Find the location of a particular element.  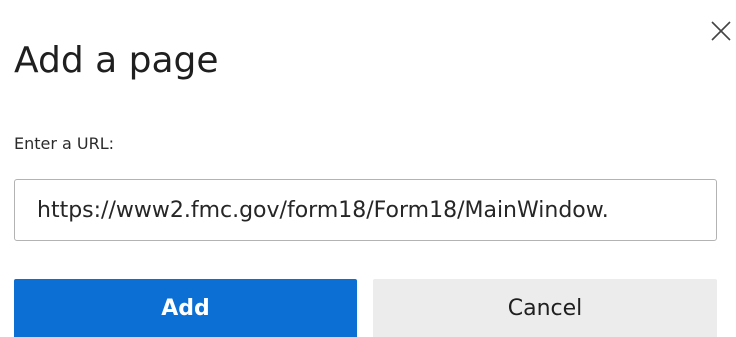

dialog-title: Add a page is located at coordinates (116, 60).